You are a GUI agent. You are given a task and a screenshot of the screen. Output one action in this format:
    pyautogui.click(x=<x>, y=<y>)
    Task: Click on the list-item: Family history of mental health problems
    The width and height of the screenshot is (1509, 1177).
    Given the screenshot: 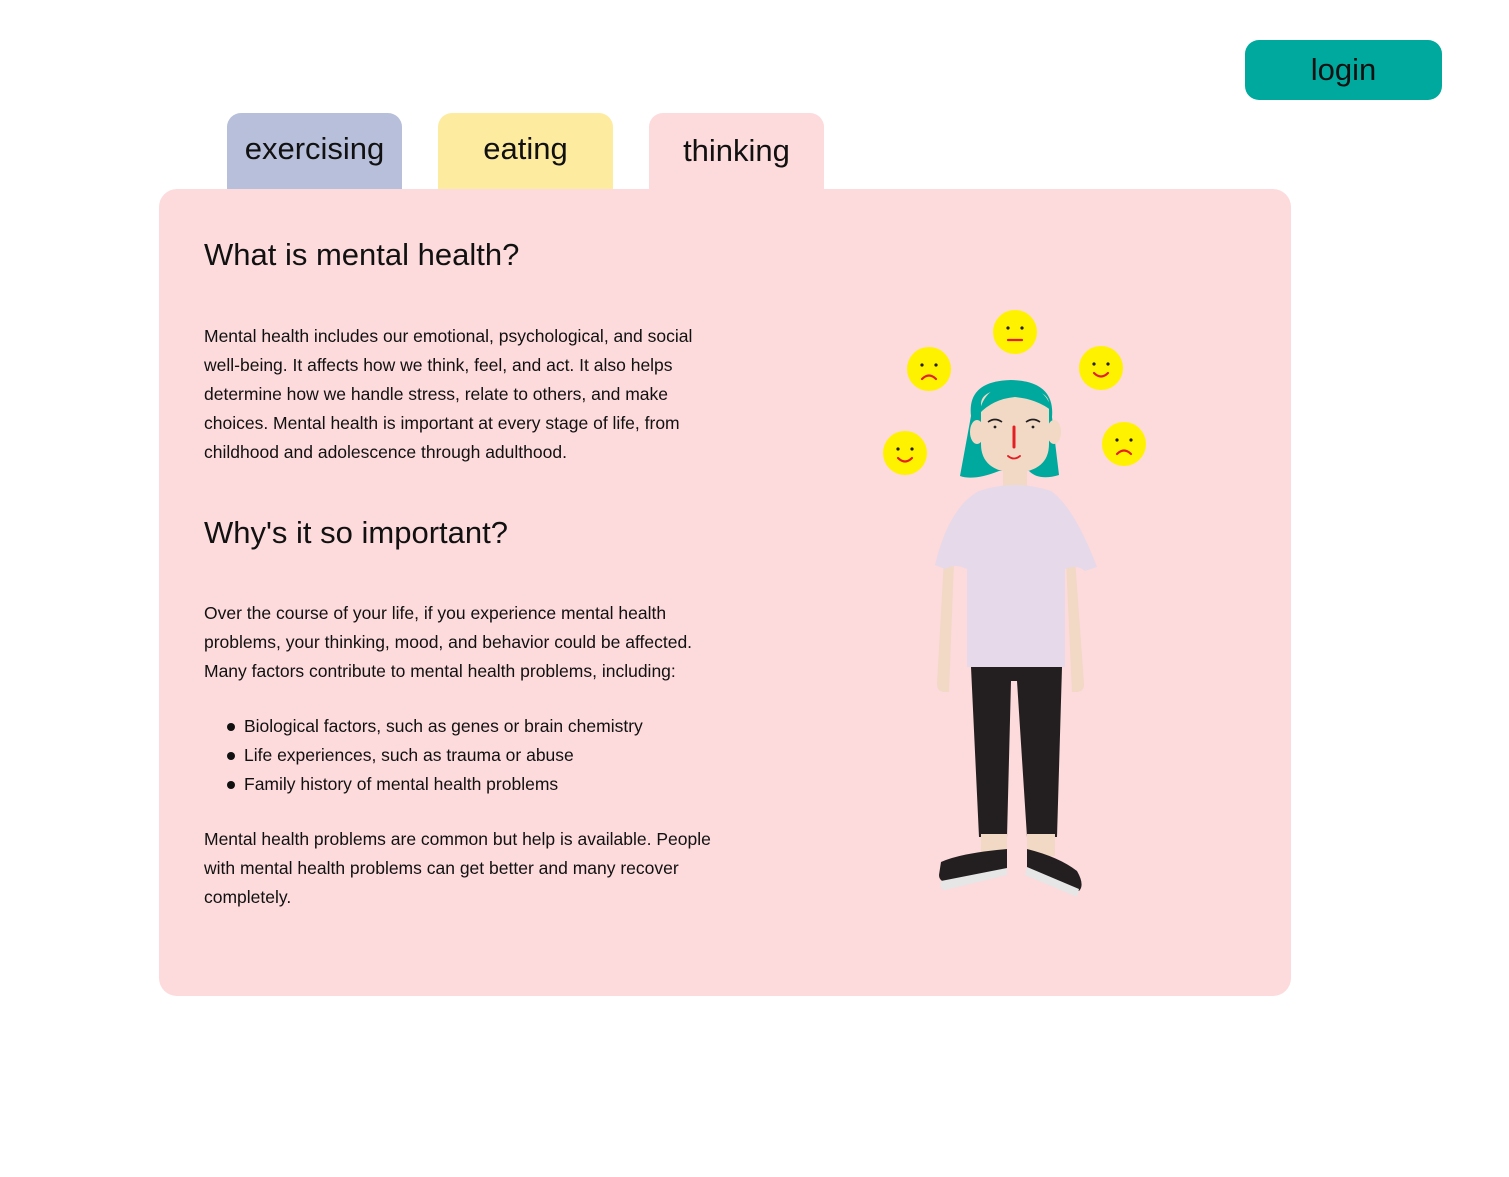 What is the action you would take?
    pyautogui.click(x=435, y=784)
    